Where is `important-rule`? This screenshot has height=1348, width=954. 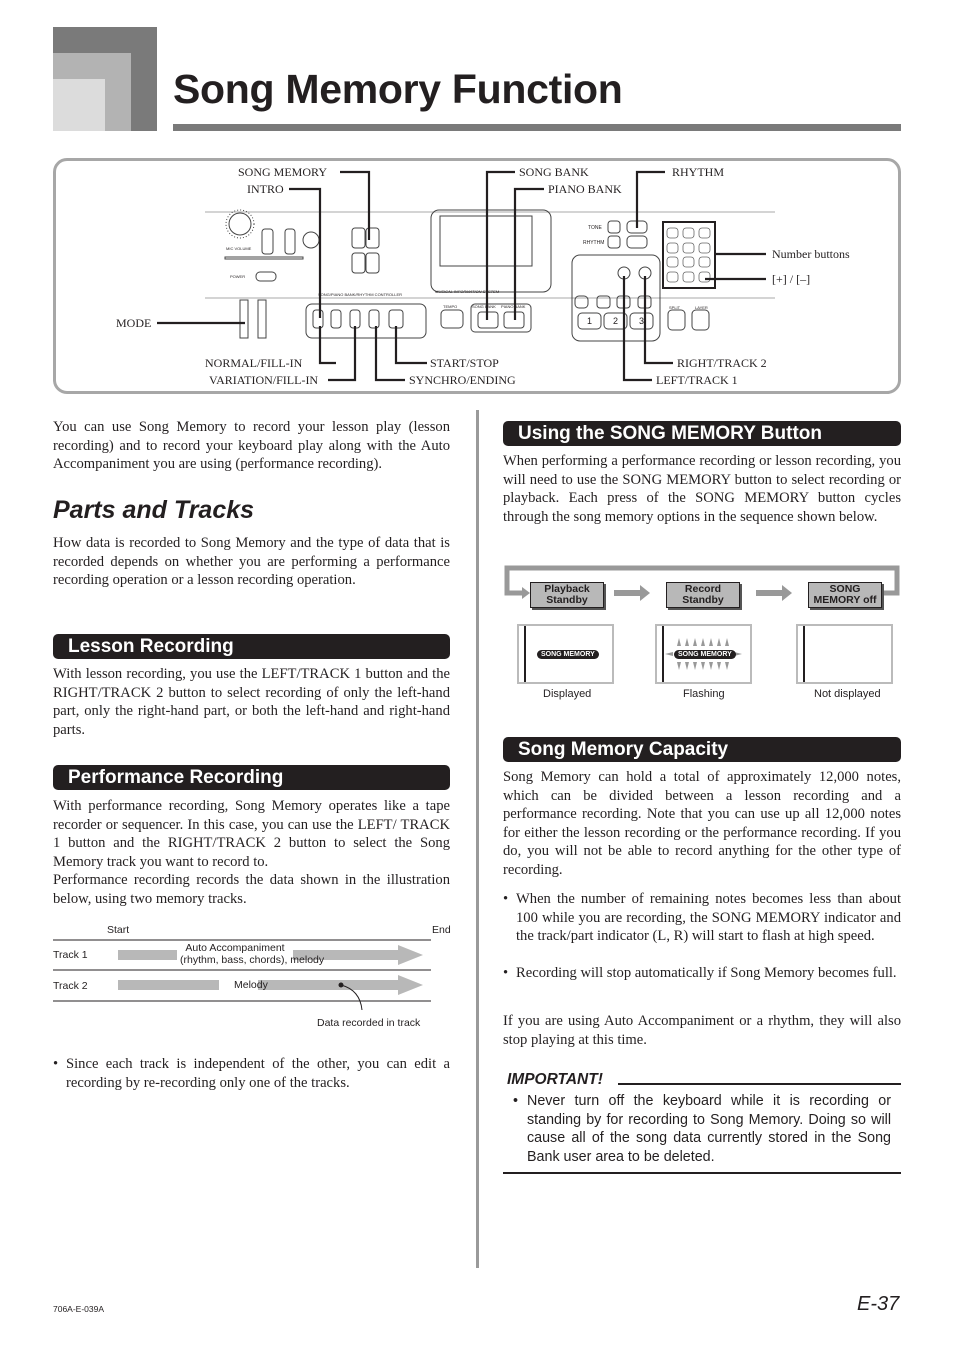
important-rule is located at coordinates (759, 1084).